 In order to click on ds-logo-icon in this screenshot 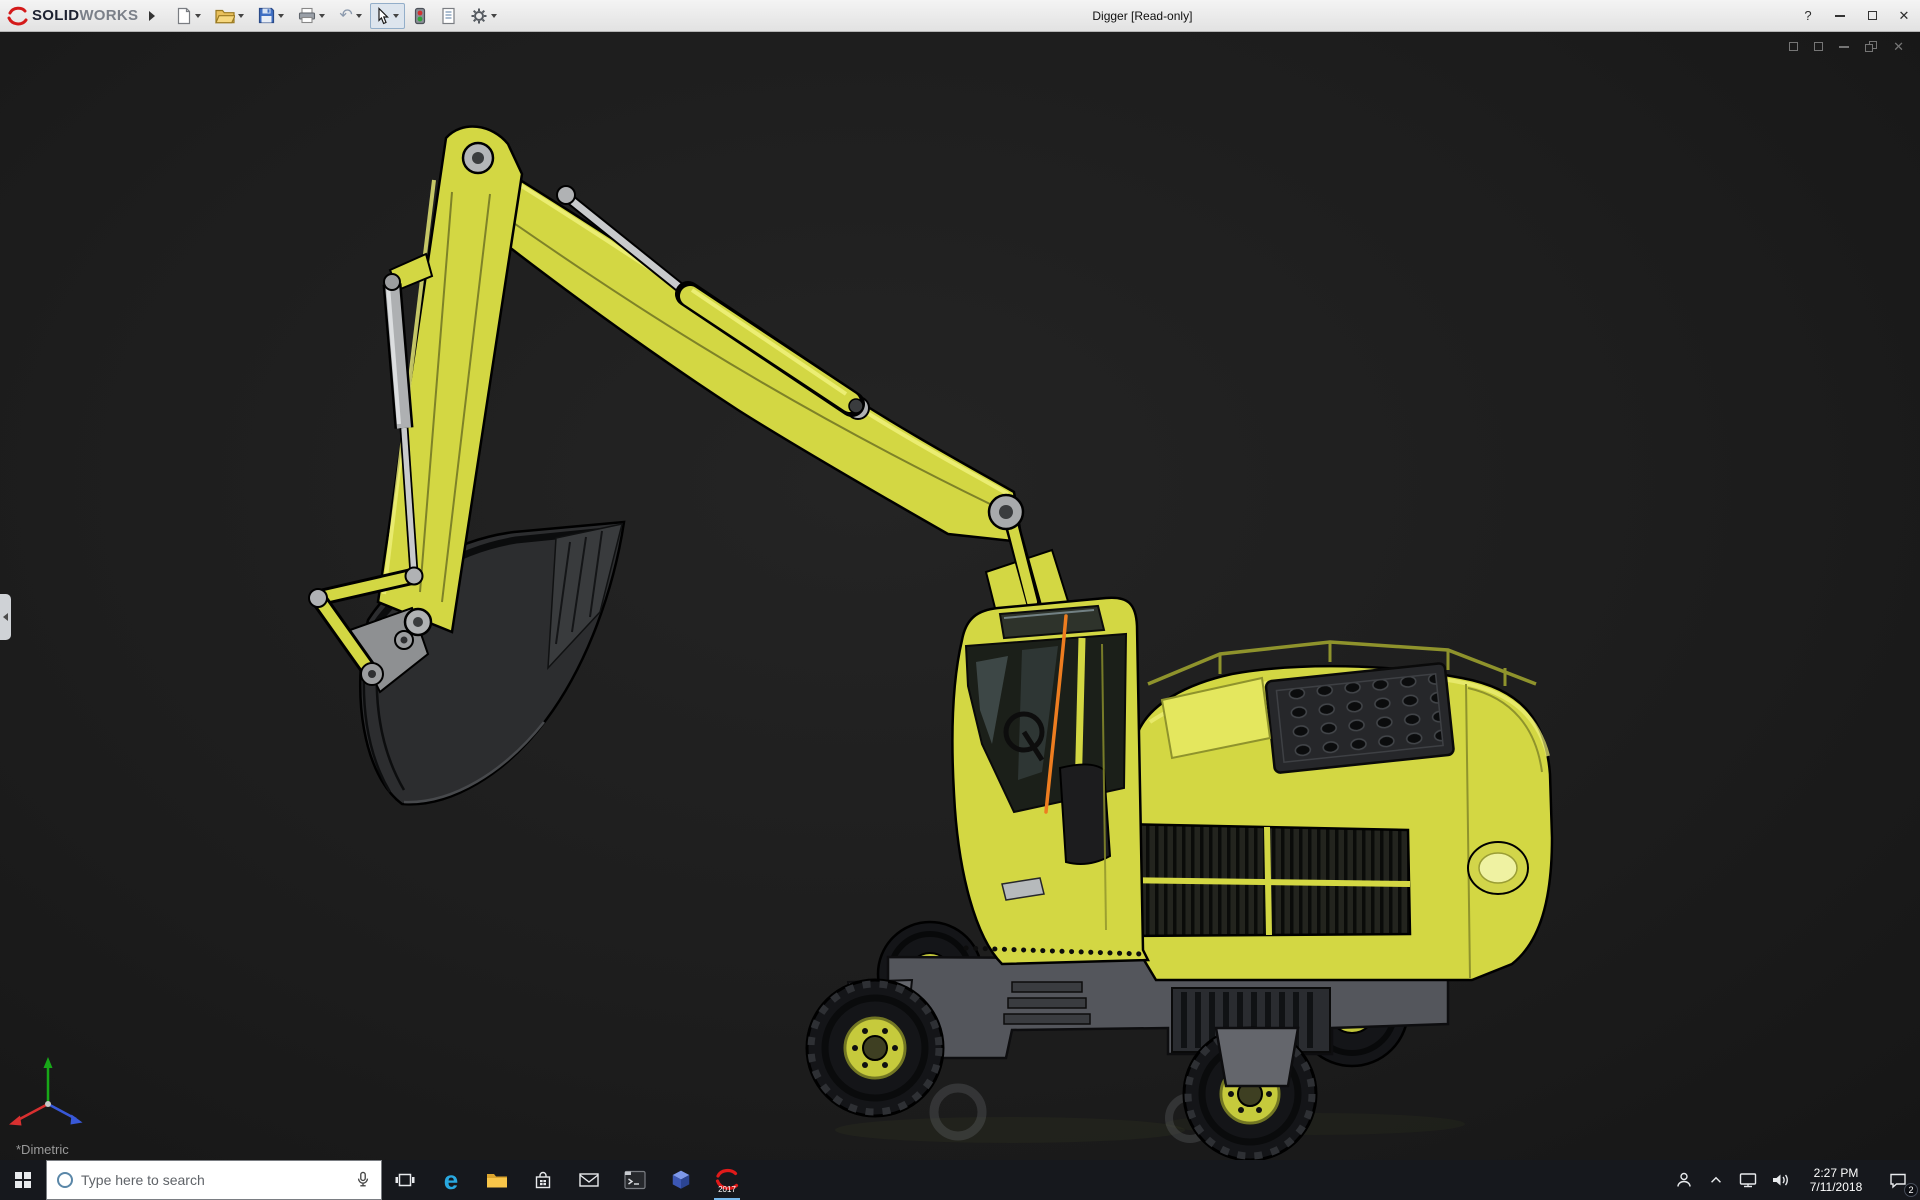, I will do `click(17, 15)`.